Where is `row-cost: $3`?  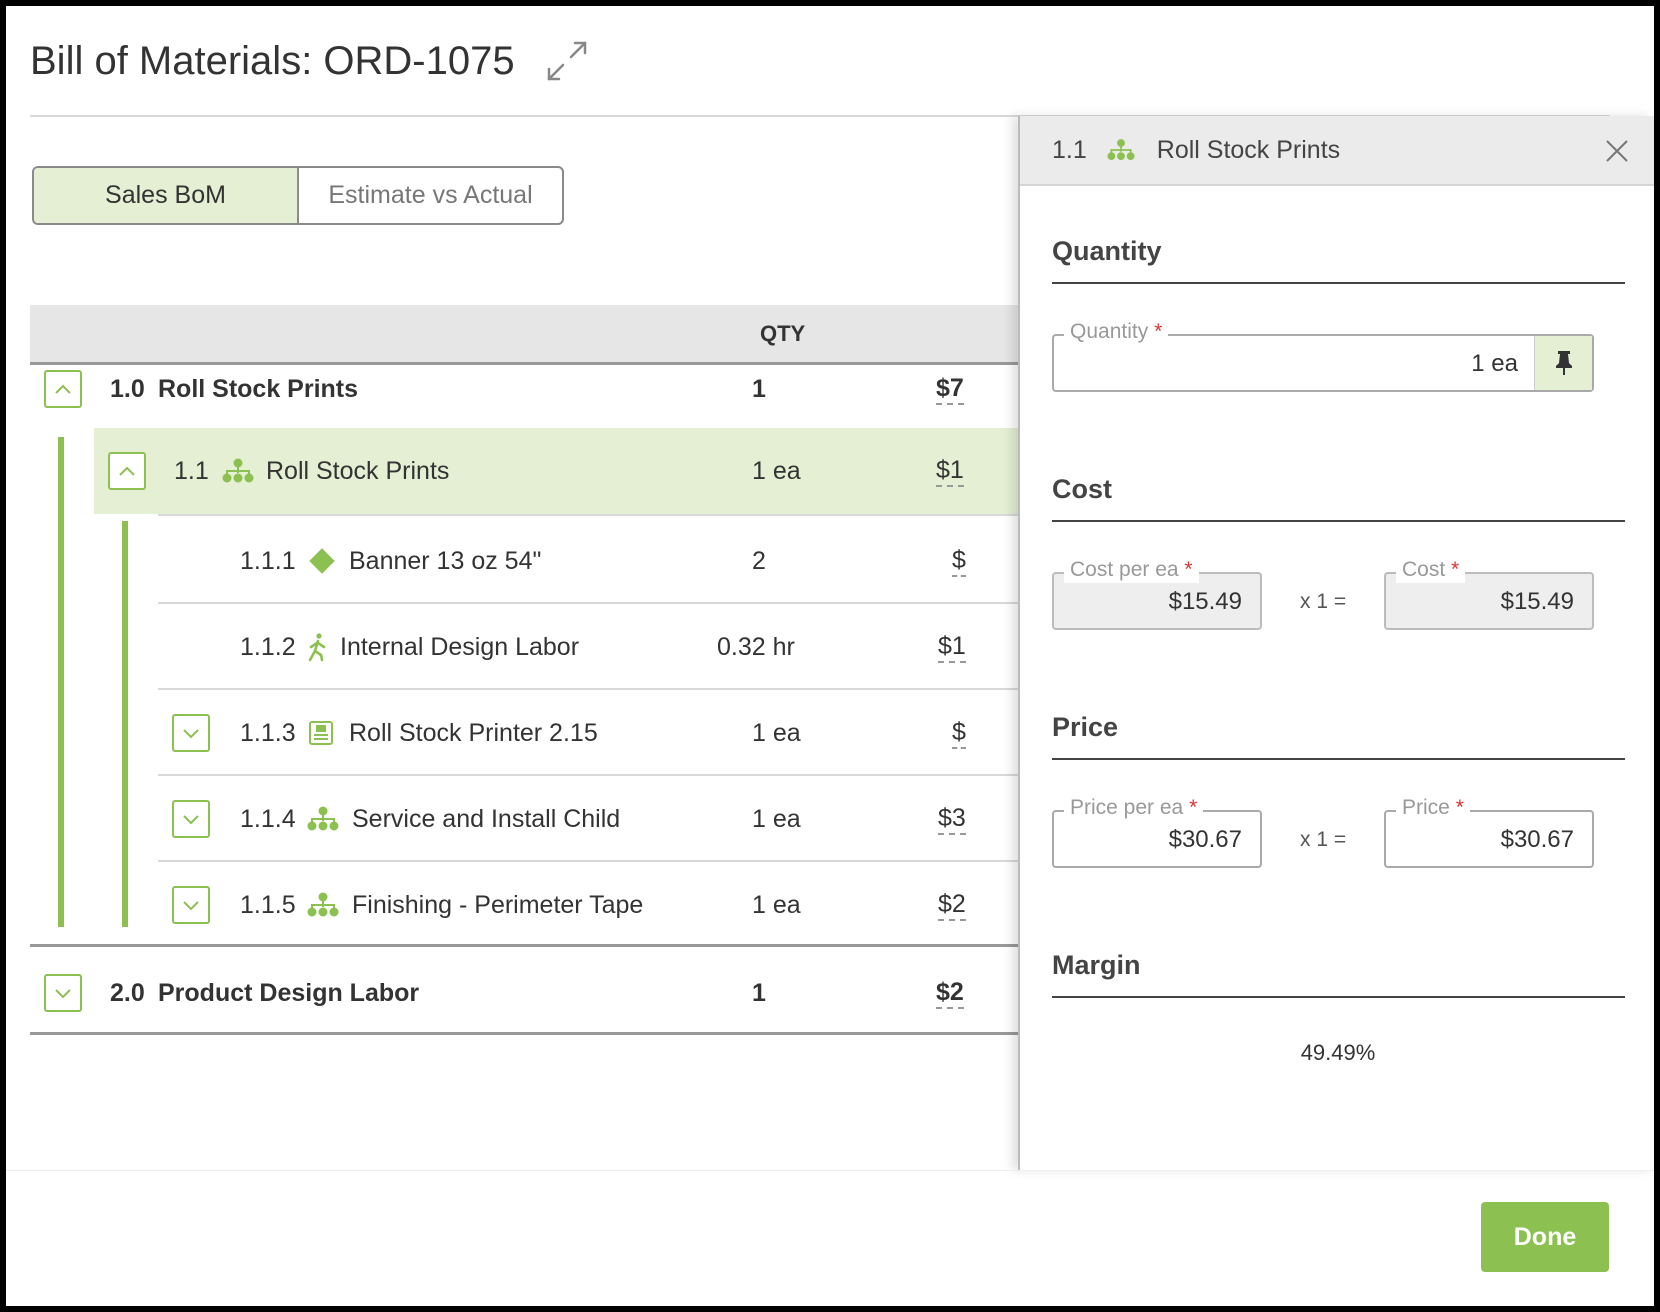
row-cost: $3 is located at coordinates (952, 819).